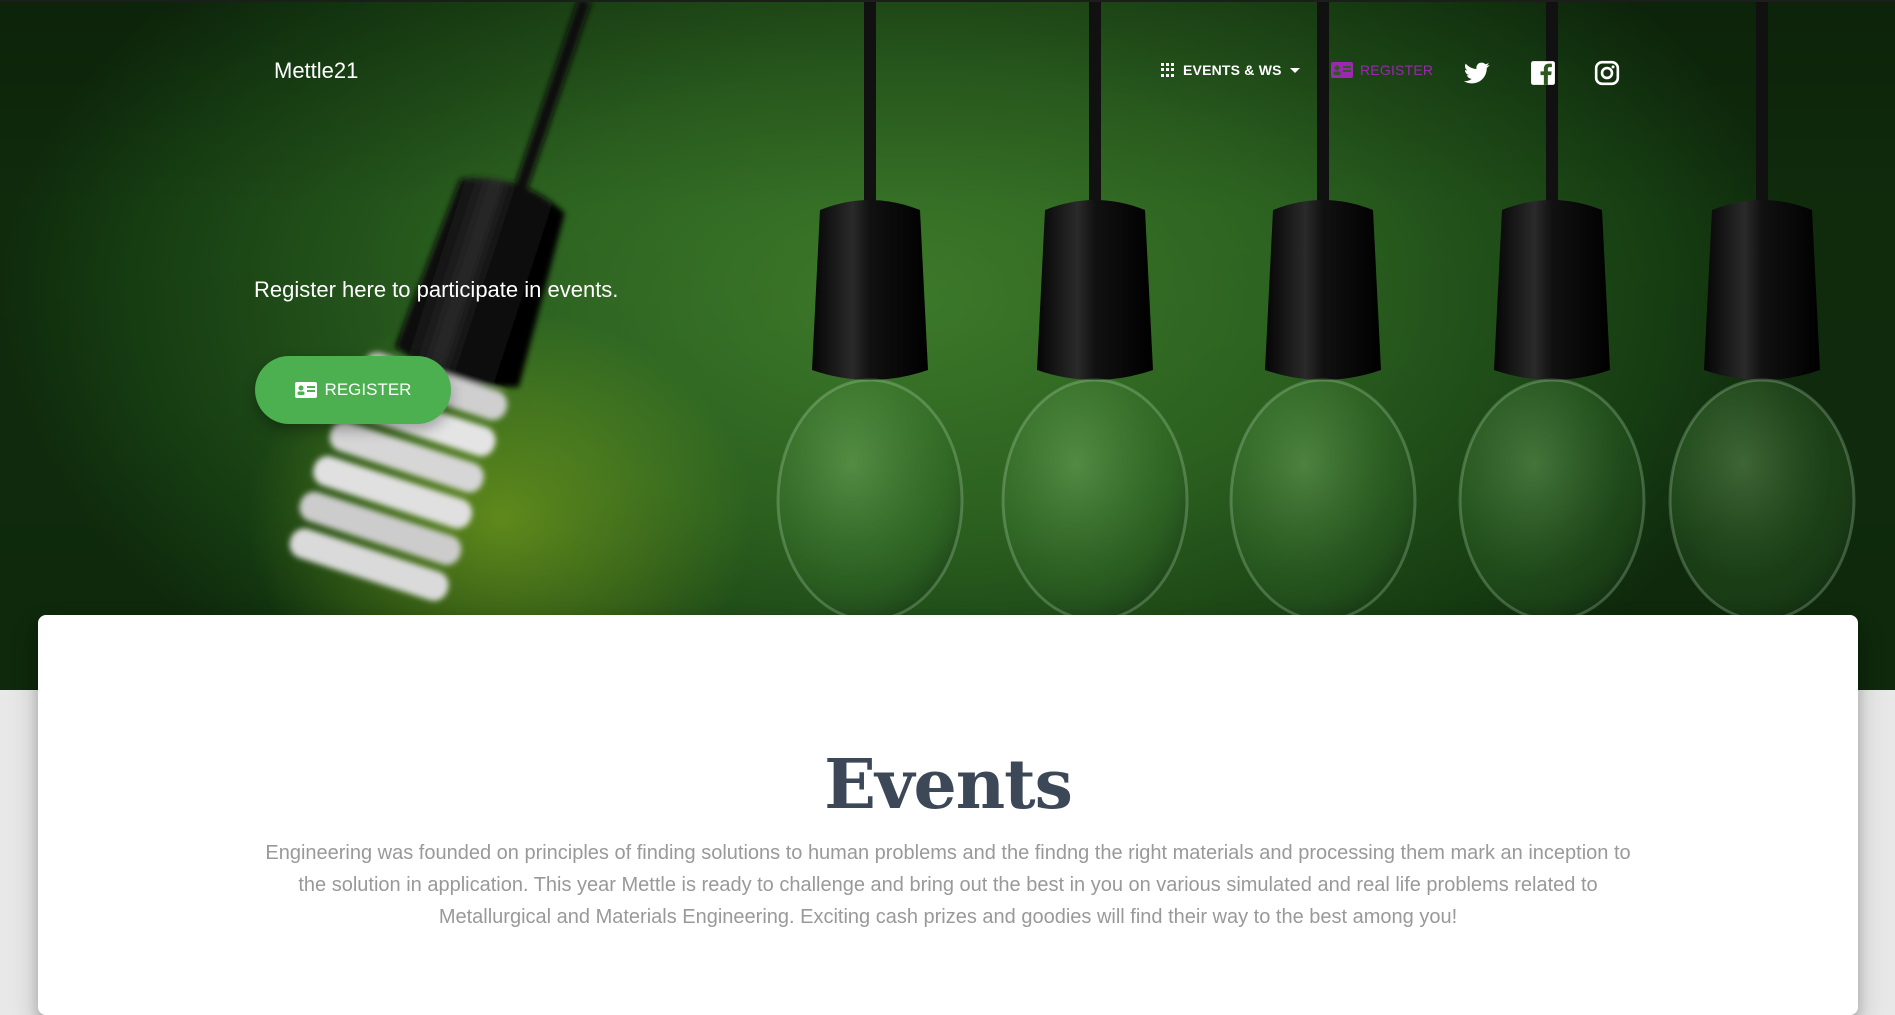  I want to click on register-nav-label: REGISTER, so click(1397, 70).